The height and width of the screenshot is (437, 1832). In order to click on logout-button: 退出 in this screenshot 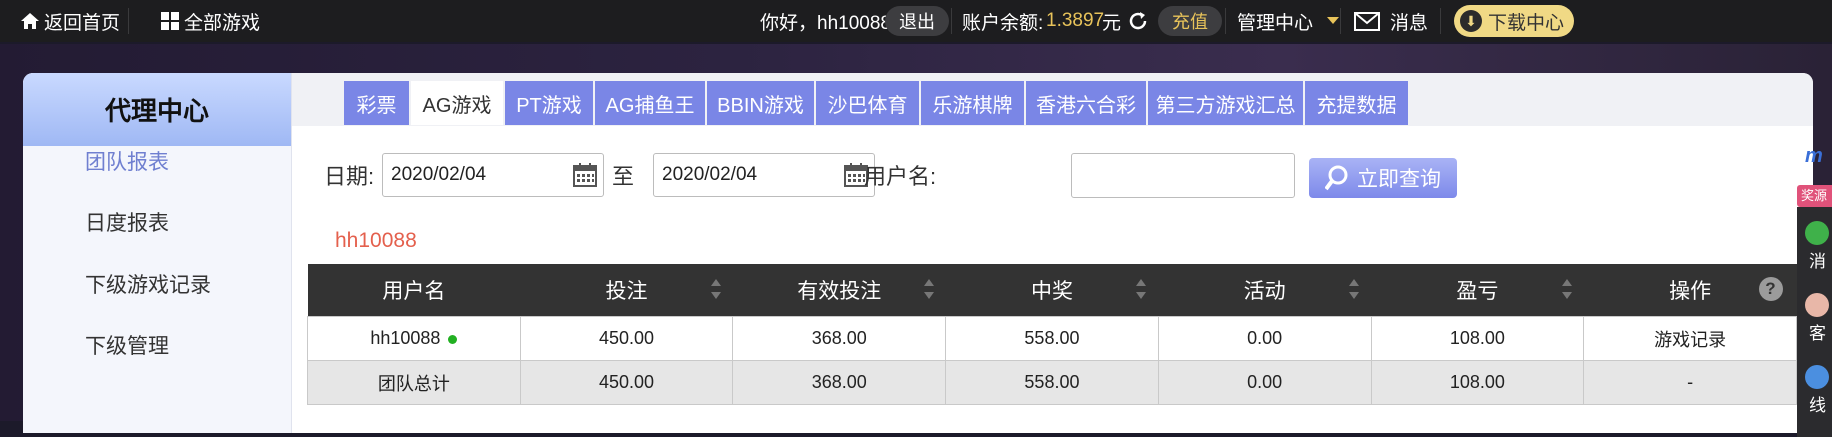, I will do `click(917, 21)`.